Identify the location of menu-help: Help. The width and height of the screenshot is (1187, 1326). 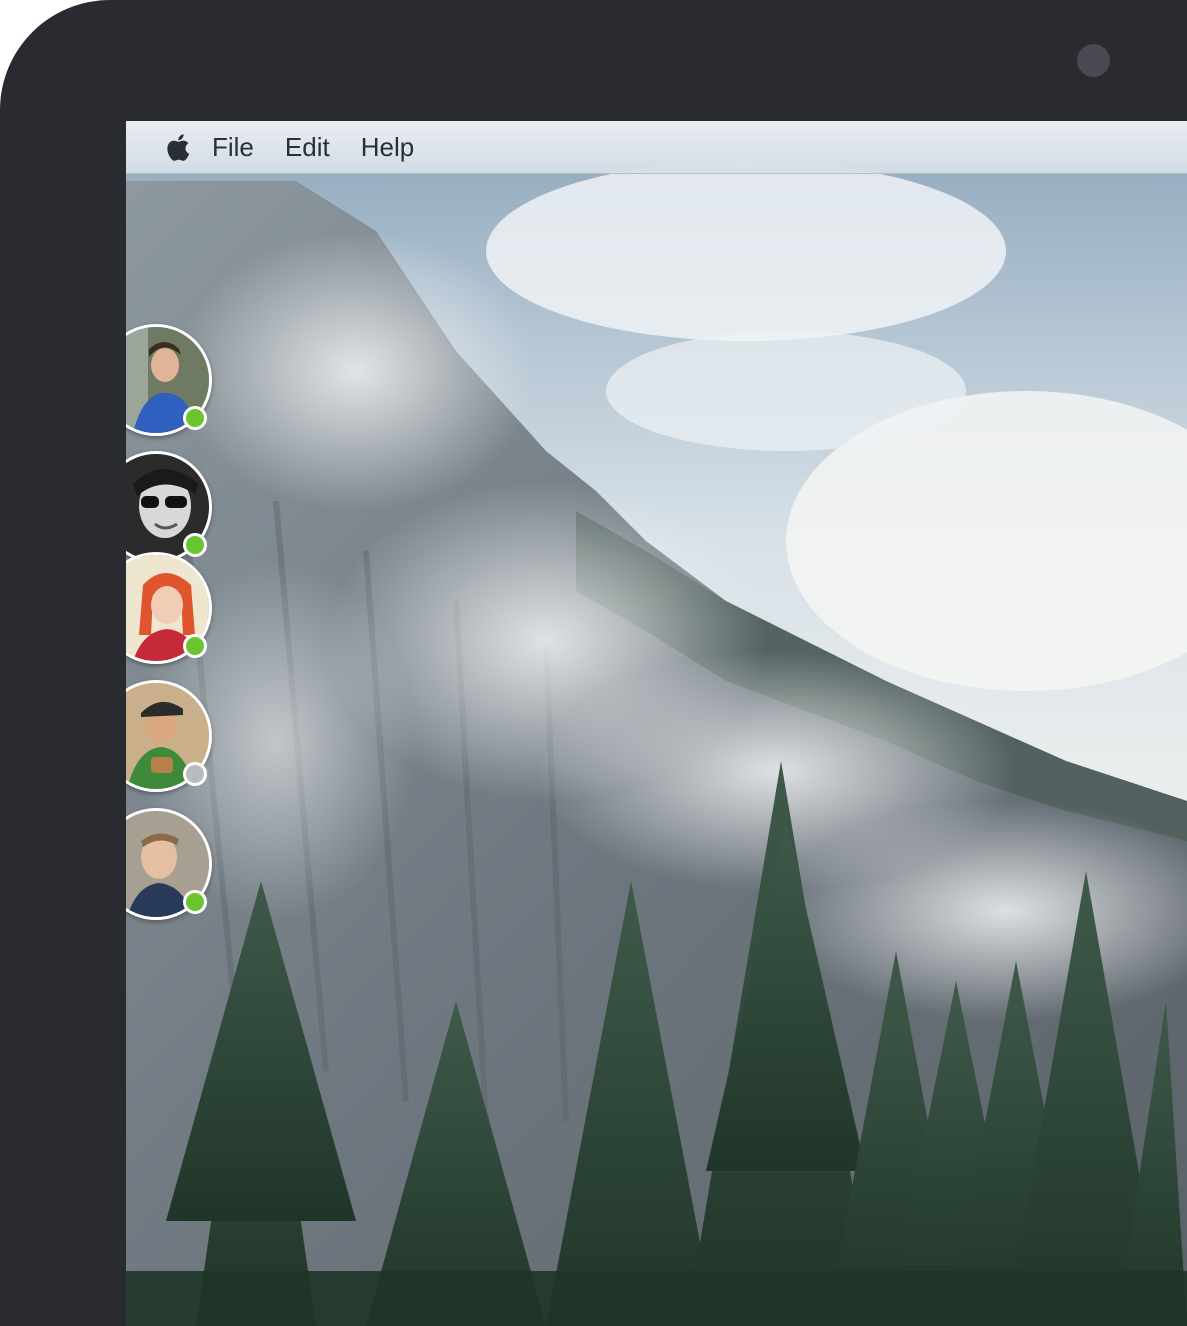
(387, 147).